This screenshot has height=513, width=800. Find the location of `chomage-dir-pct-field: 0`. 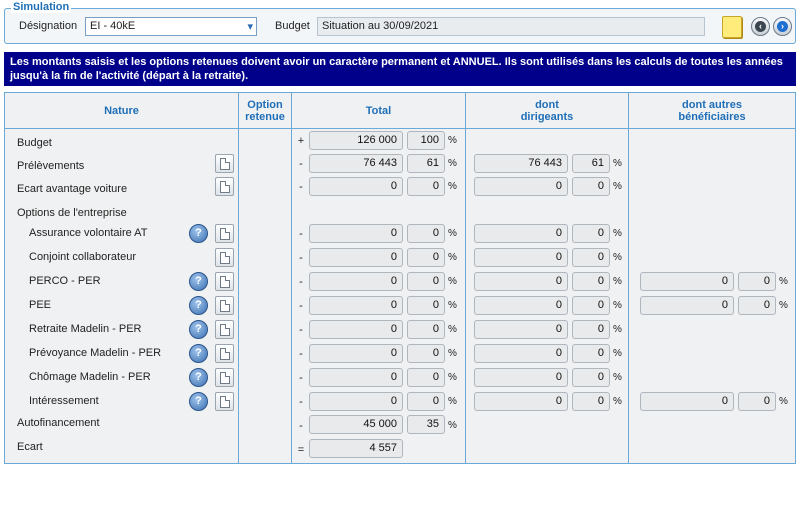

chomage-dir-pct-field: 0 is located at coordinates (591, 377).